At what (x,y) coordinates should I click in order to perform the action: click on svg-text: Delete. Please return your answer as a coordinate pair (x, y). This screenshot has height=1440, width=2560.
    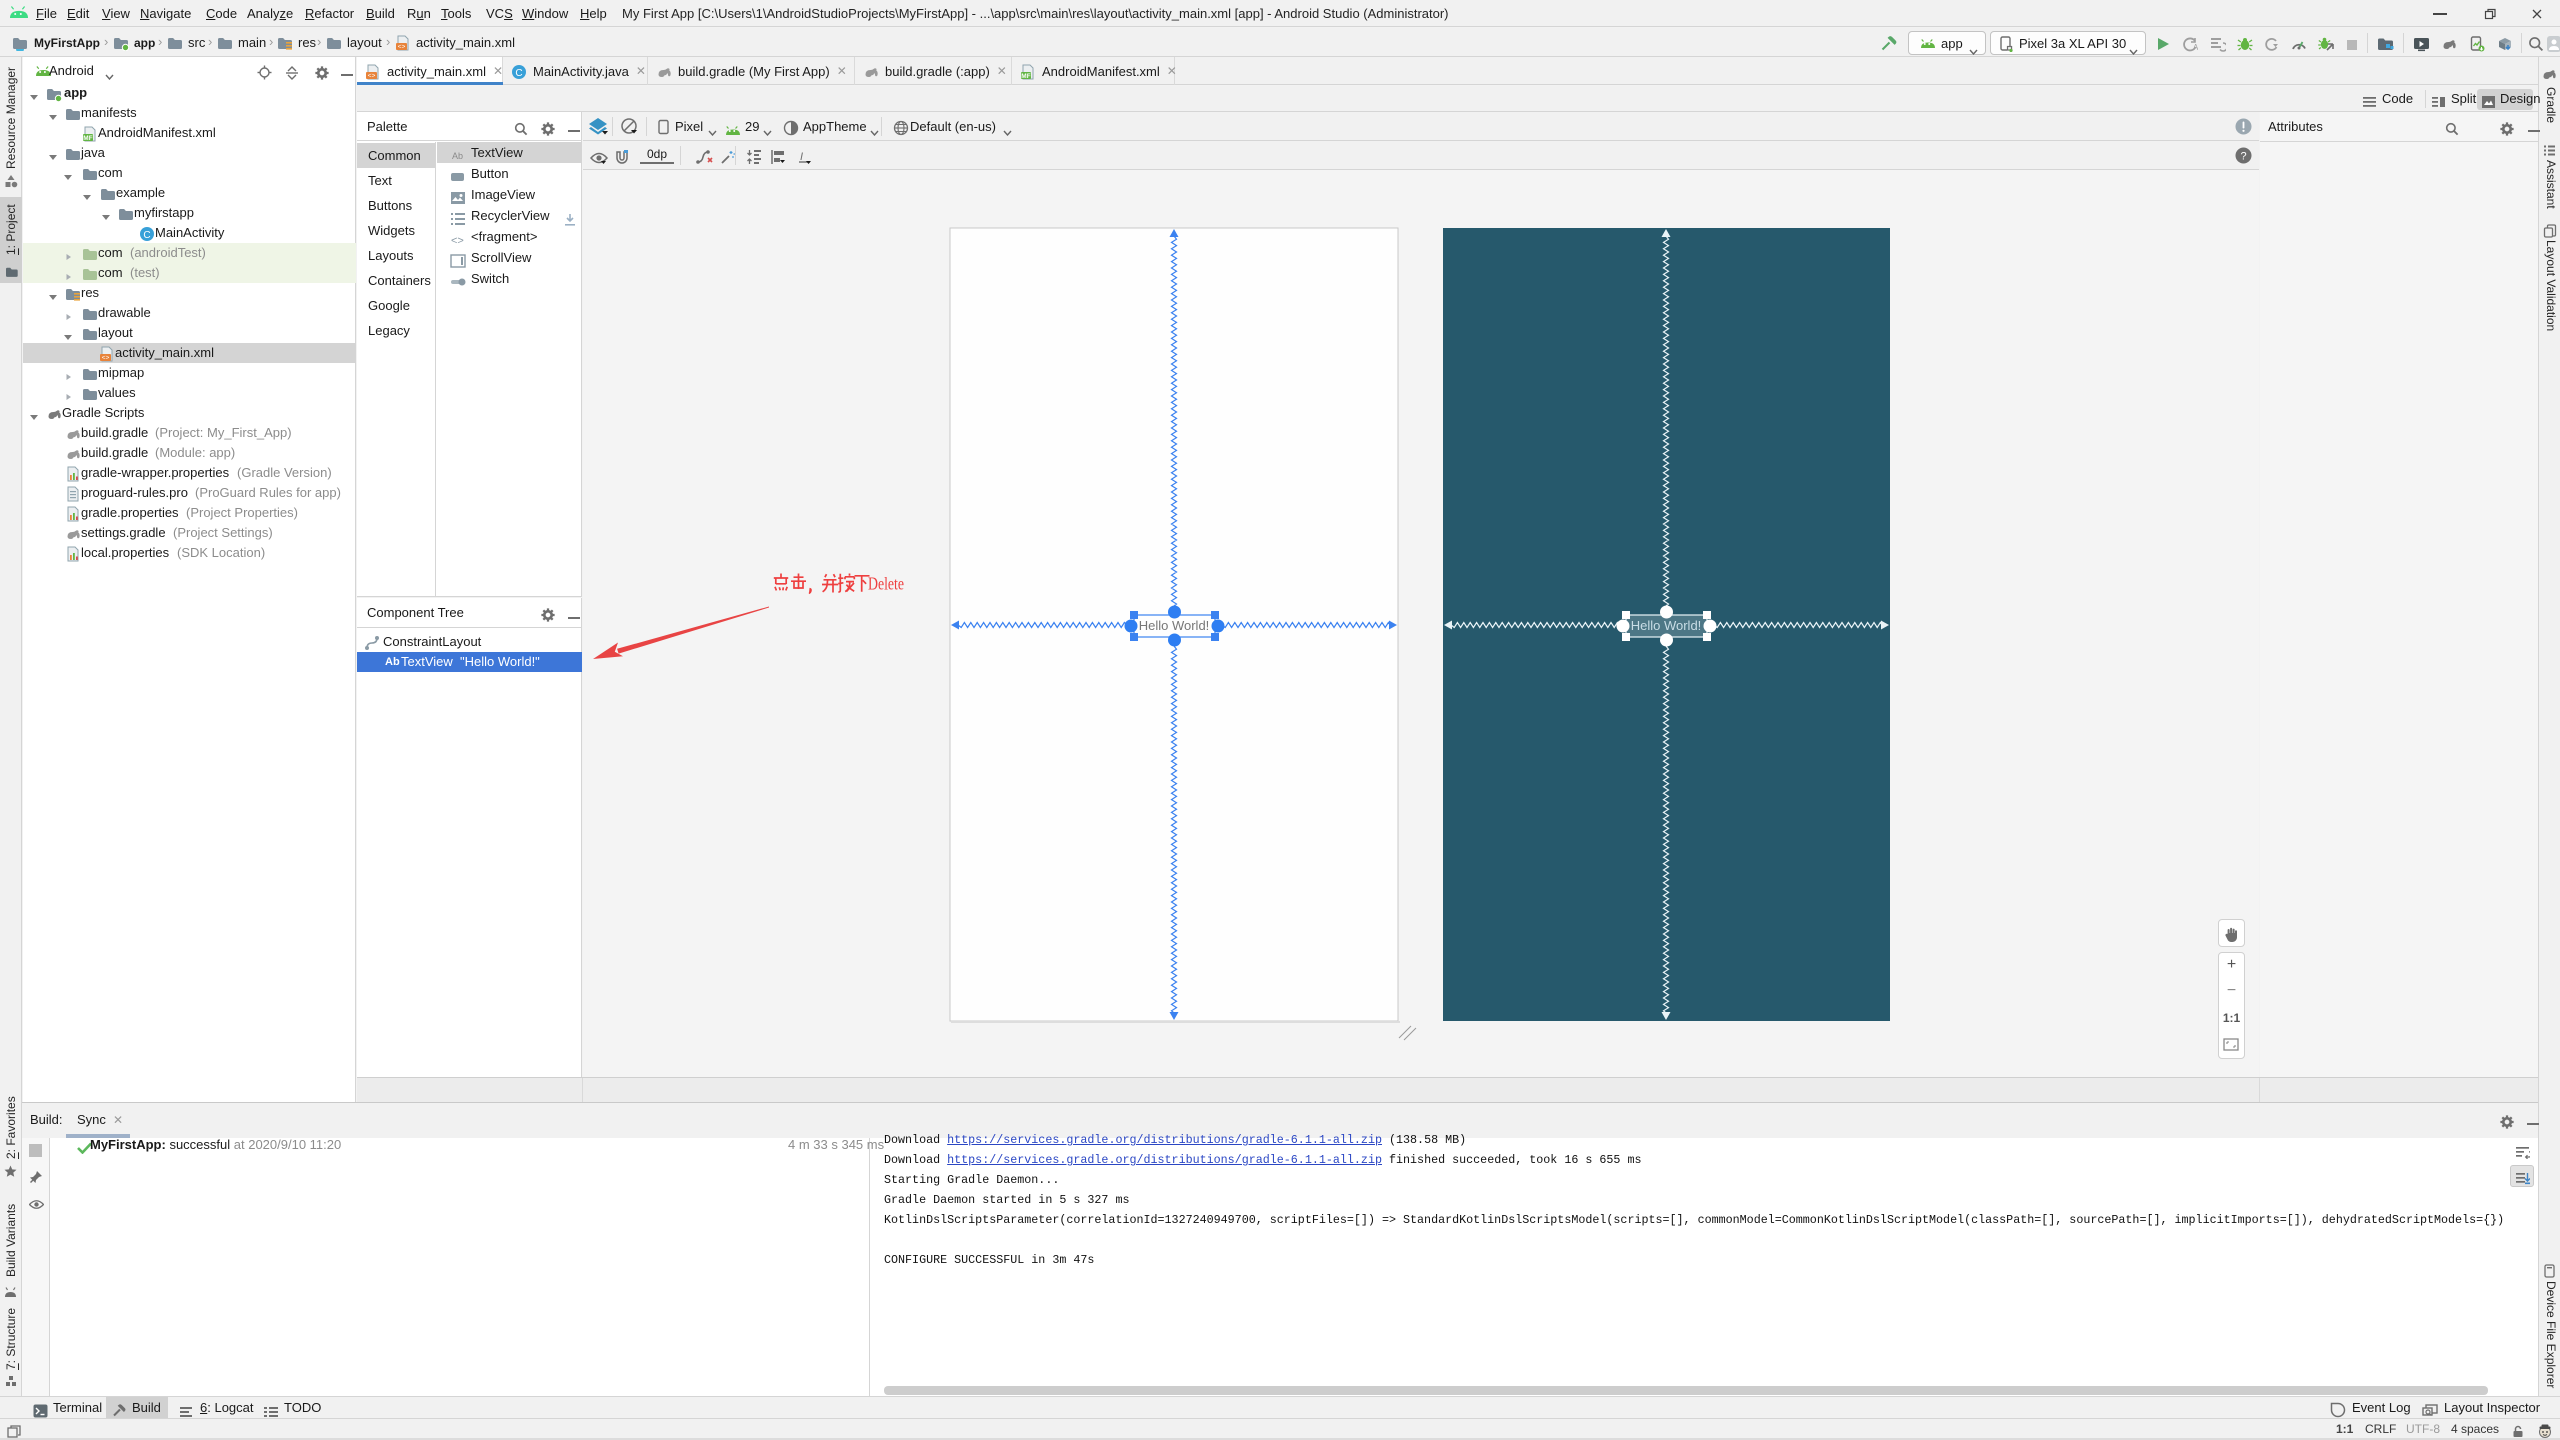
    Looking at the image, I should click on (886, 584).